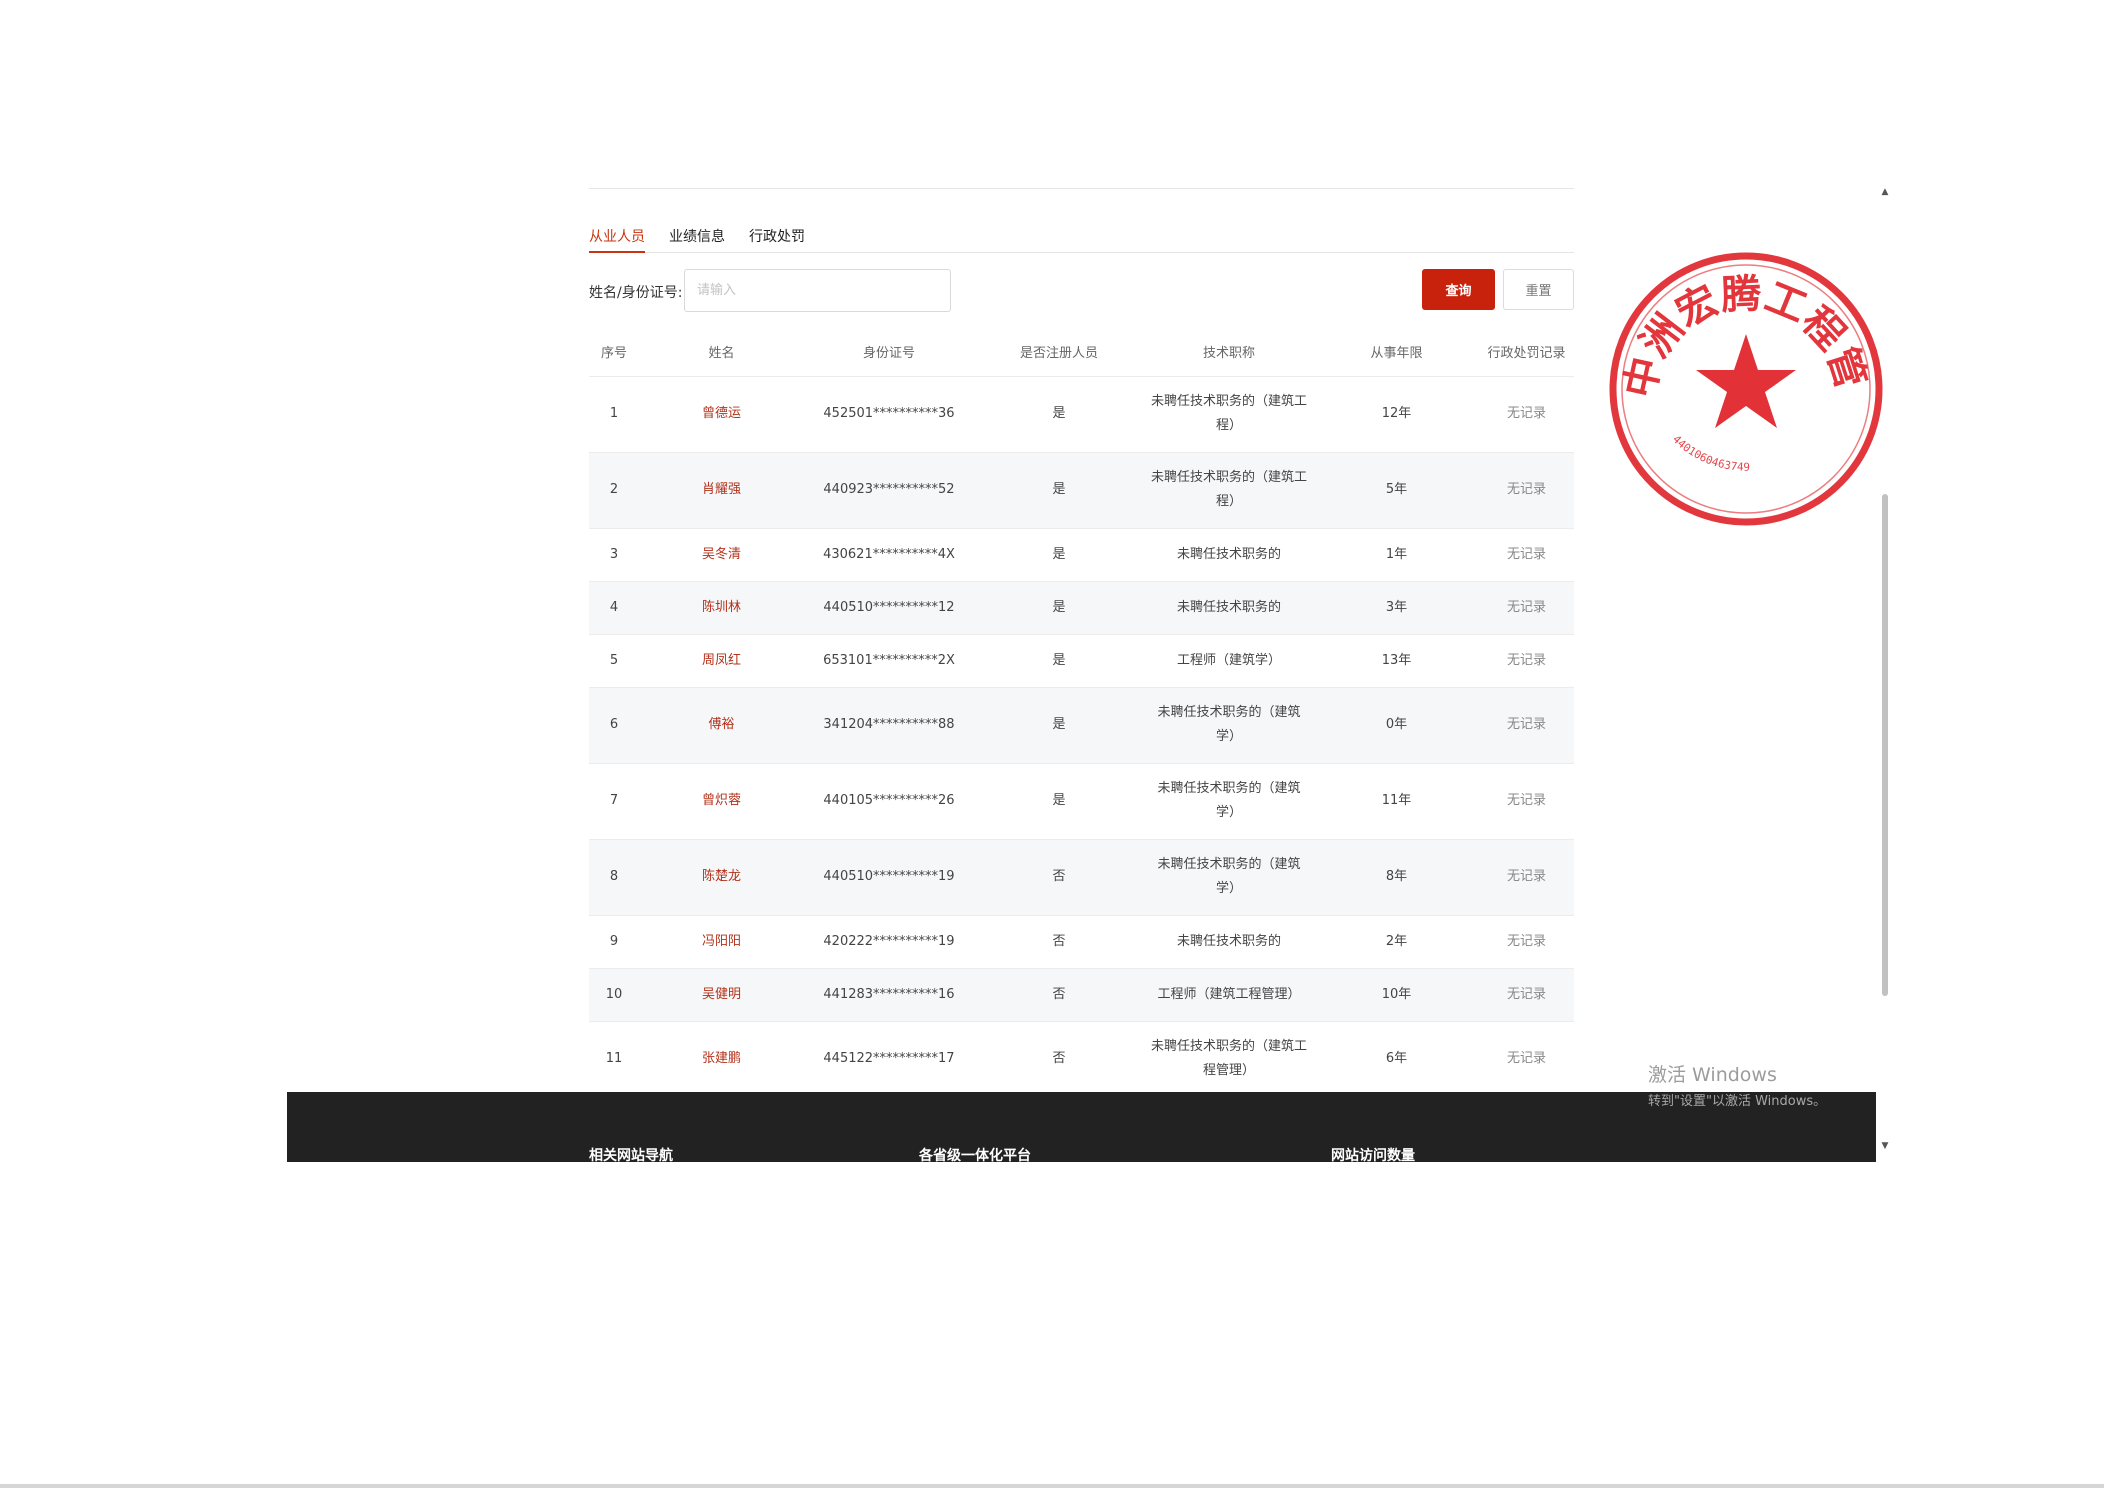  I want to click on tab-performance: 业绩信息, so click(697, 239).